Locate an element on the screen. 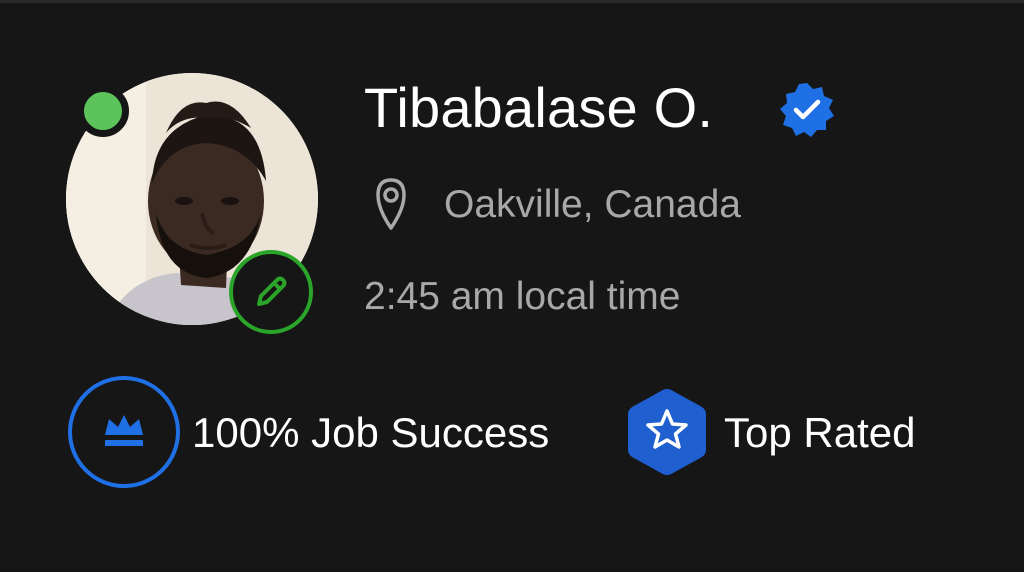 This screenshot has height=572, width=1024. pencil-icon is located at coordinates (272, 291).